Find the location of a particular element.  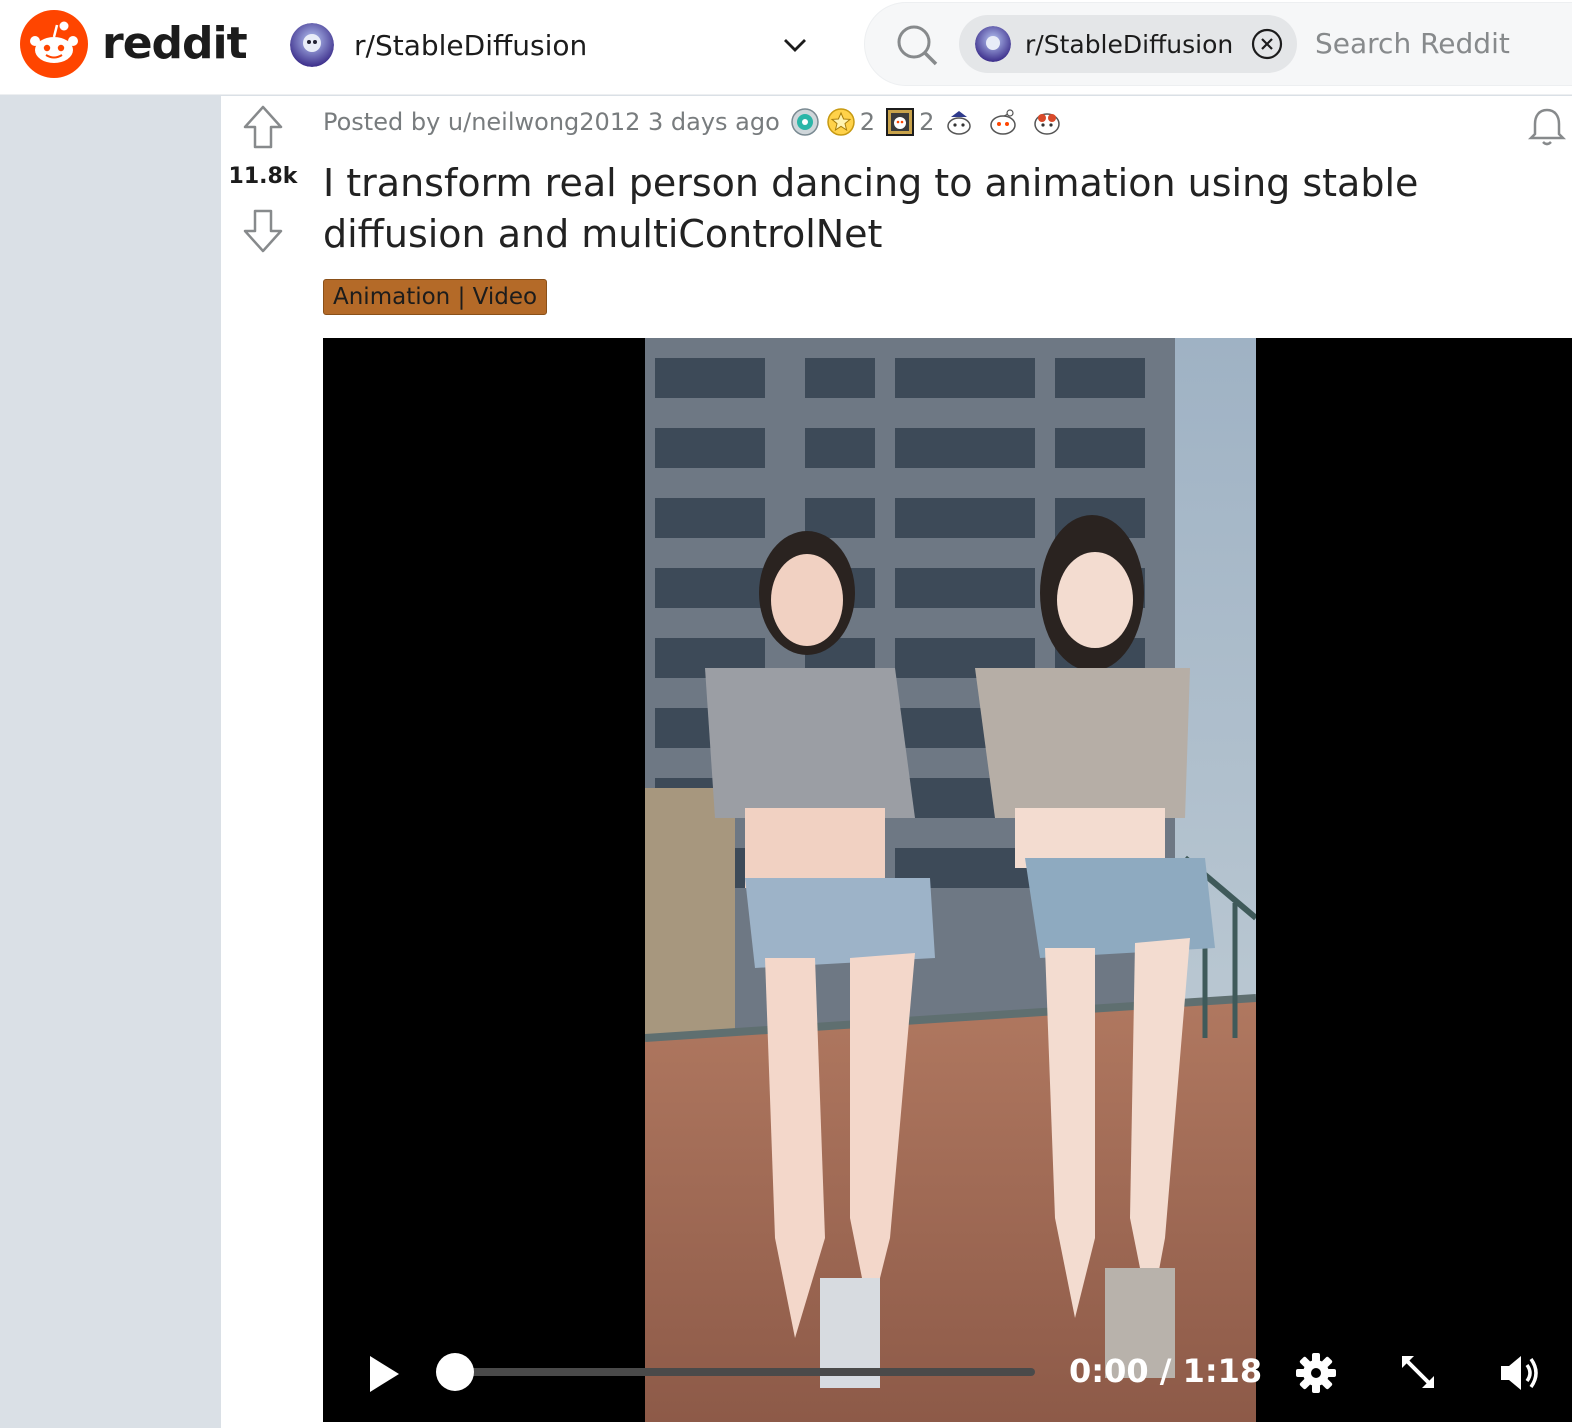

search-bar: r/StableDiffusion Search Reddit is located at coordinates (1218, 44).